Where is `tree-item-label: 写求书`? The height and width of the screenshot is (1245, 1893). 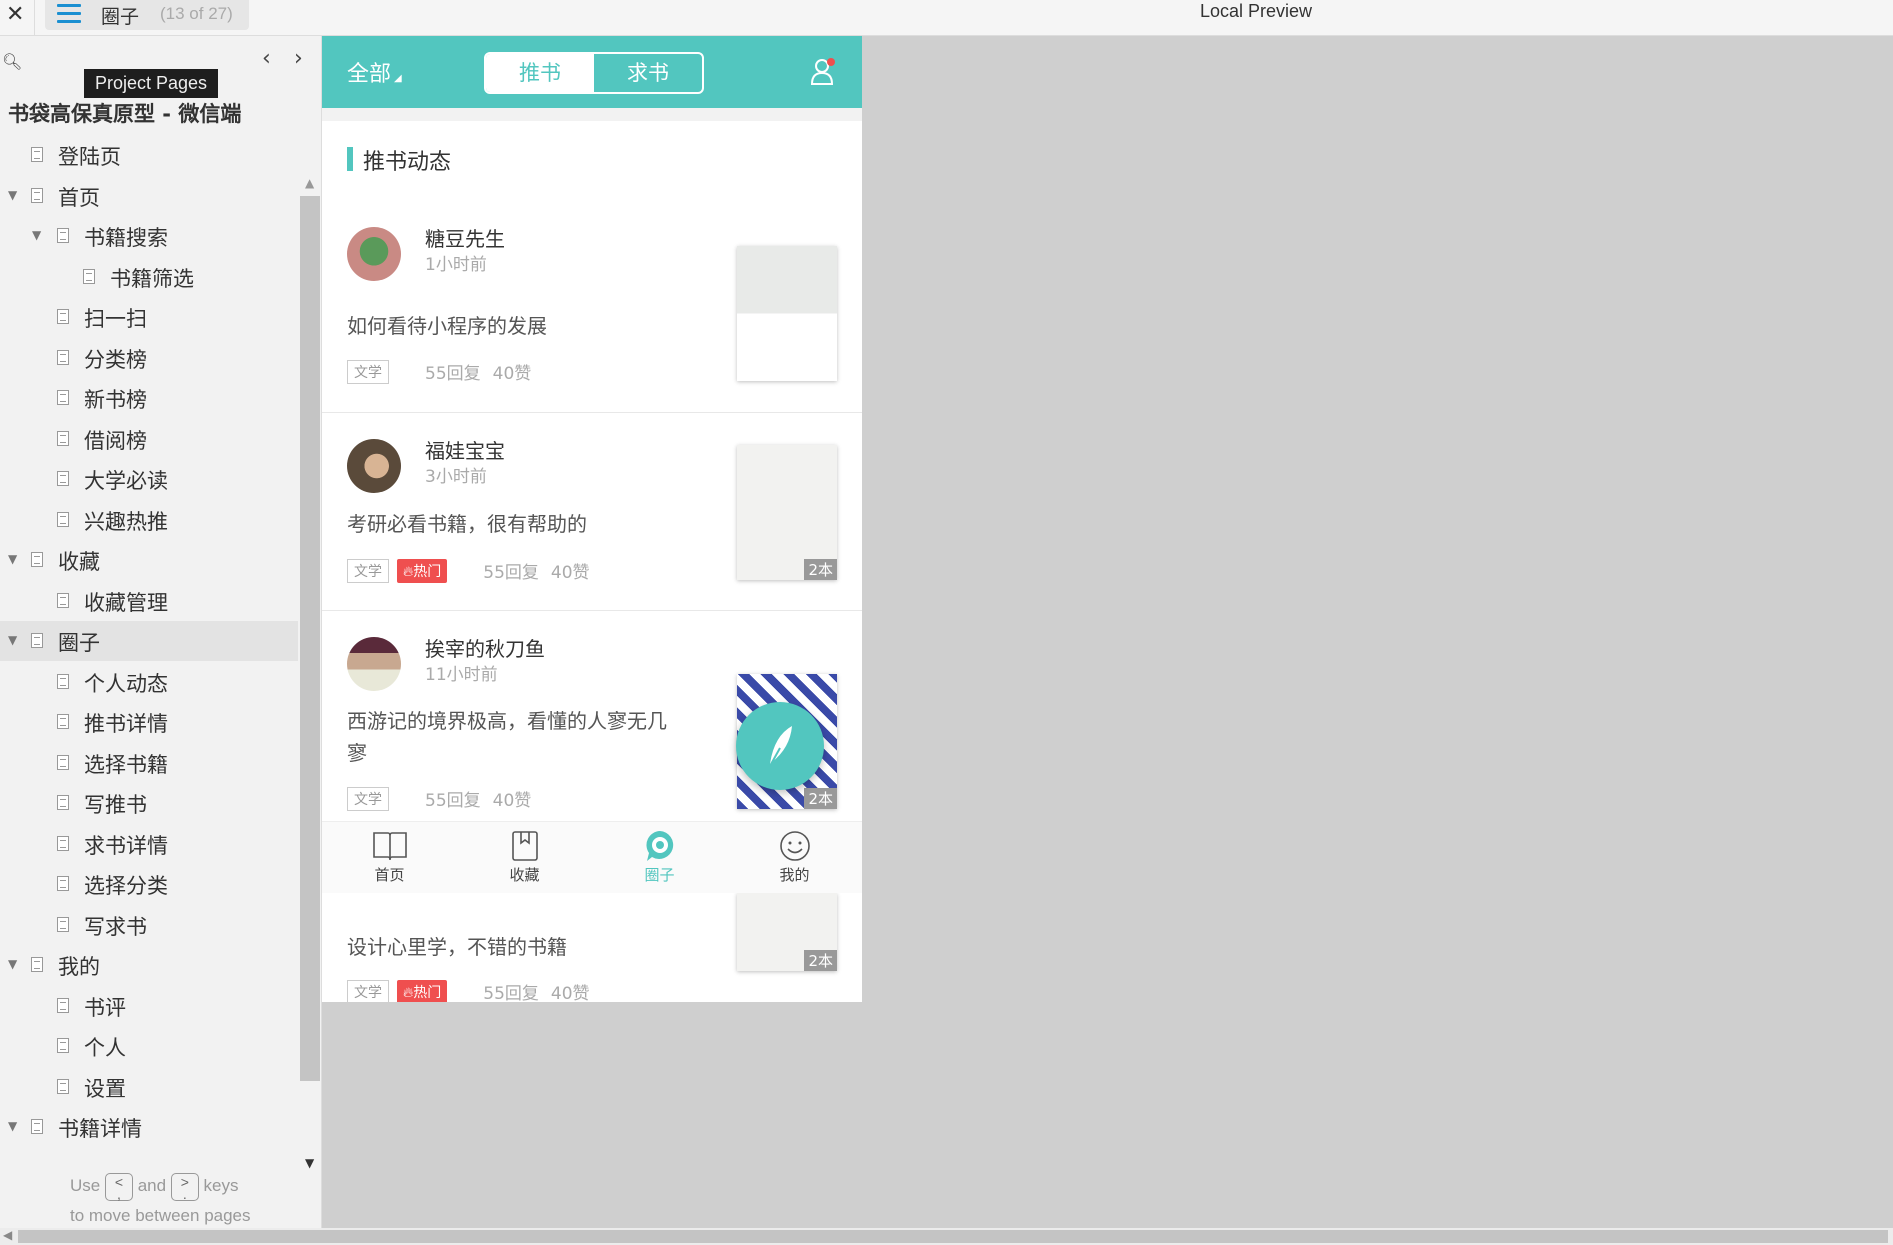
tree-item-label: 写求书 is located at coordinates (115, 926).